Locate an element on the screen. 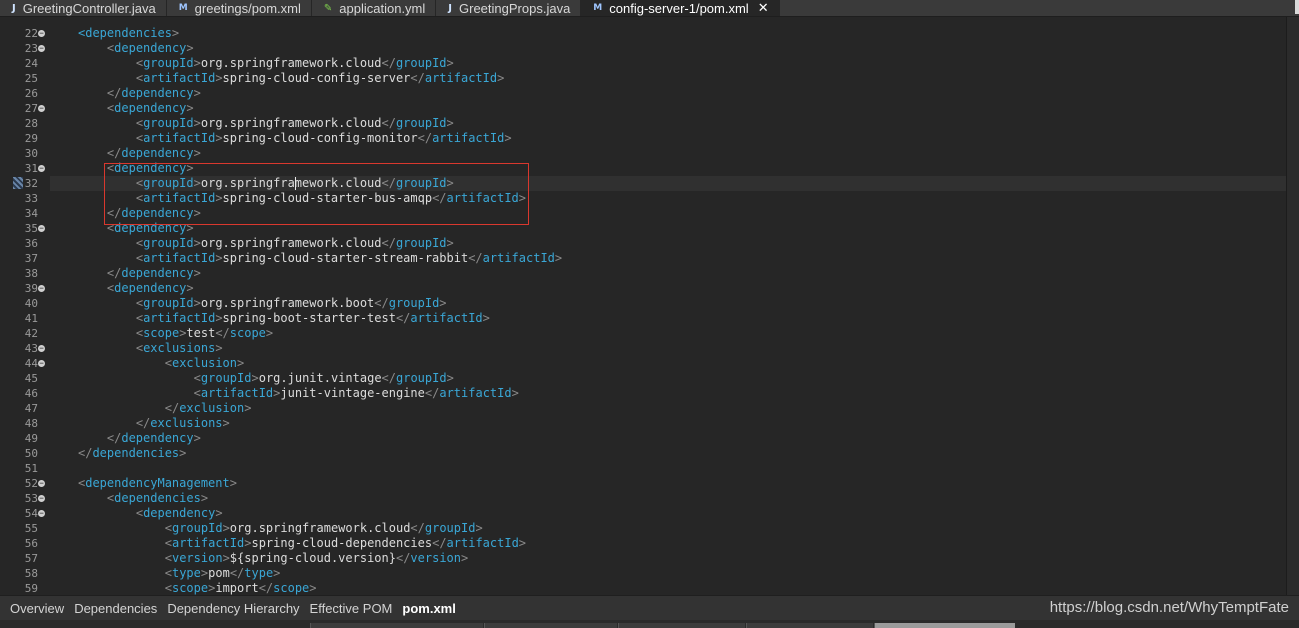 The height and width of the screenshot is (628, 1299). line-number: 56 is located at coordinates (31, 543).